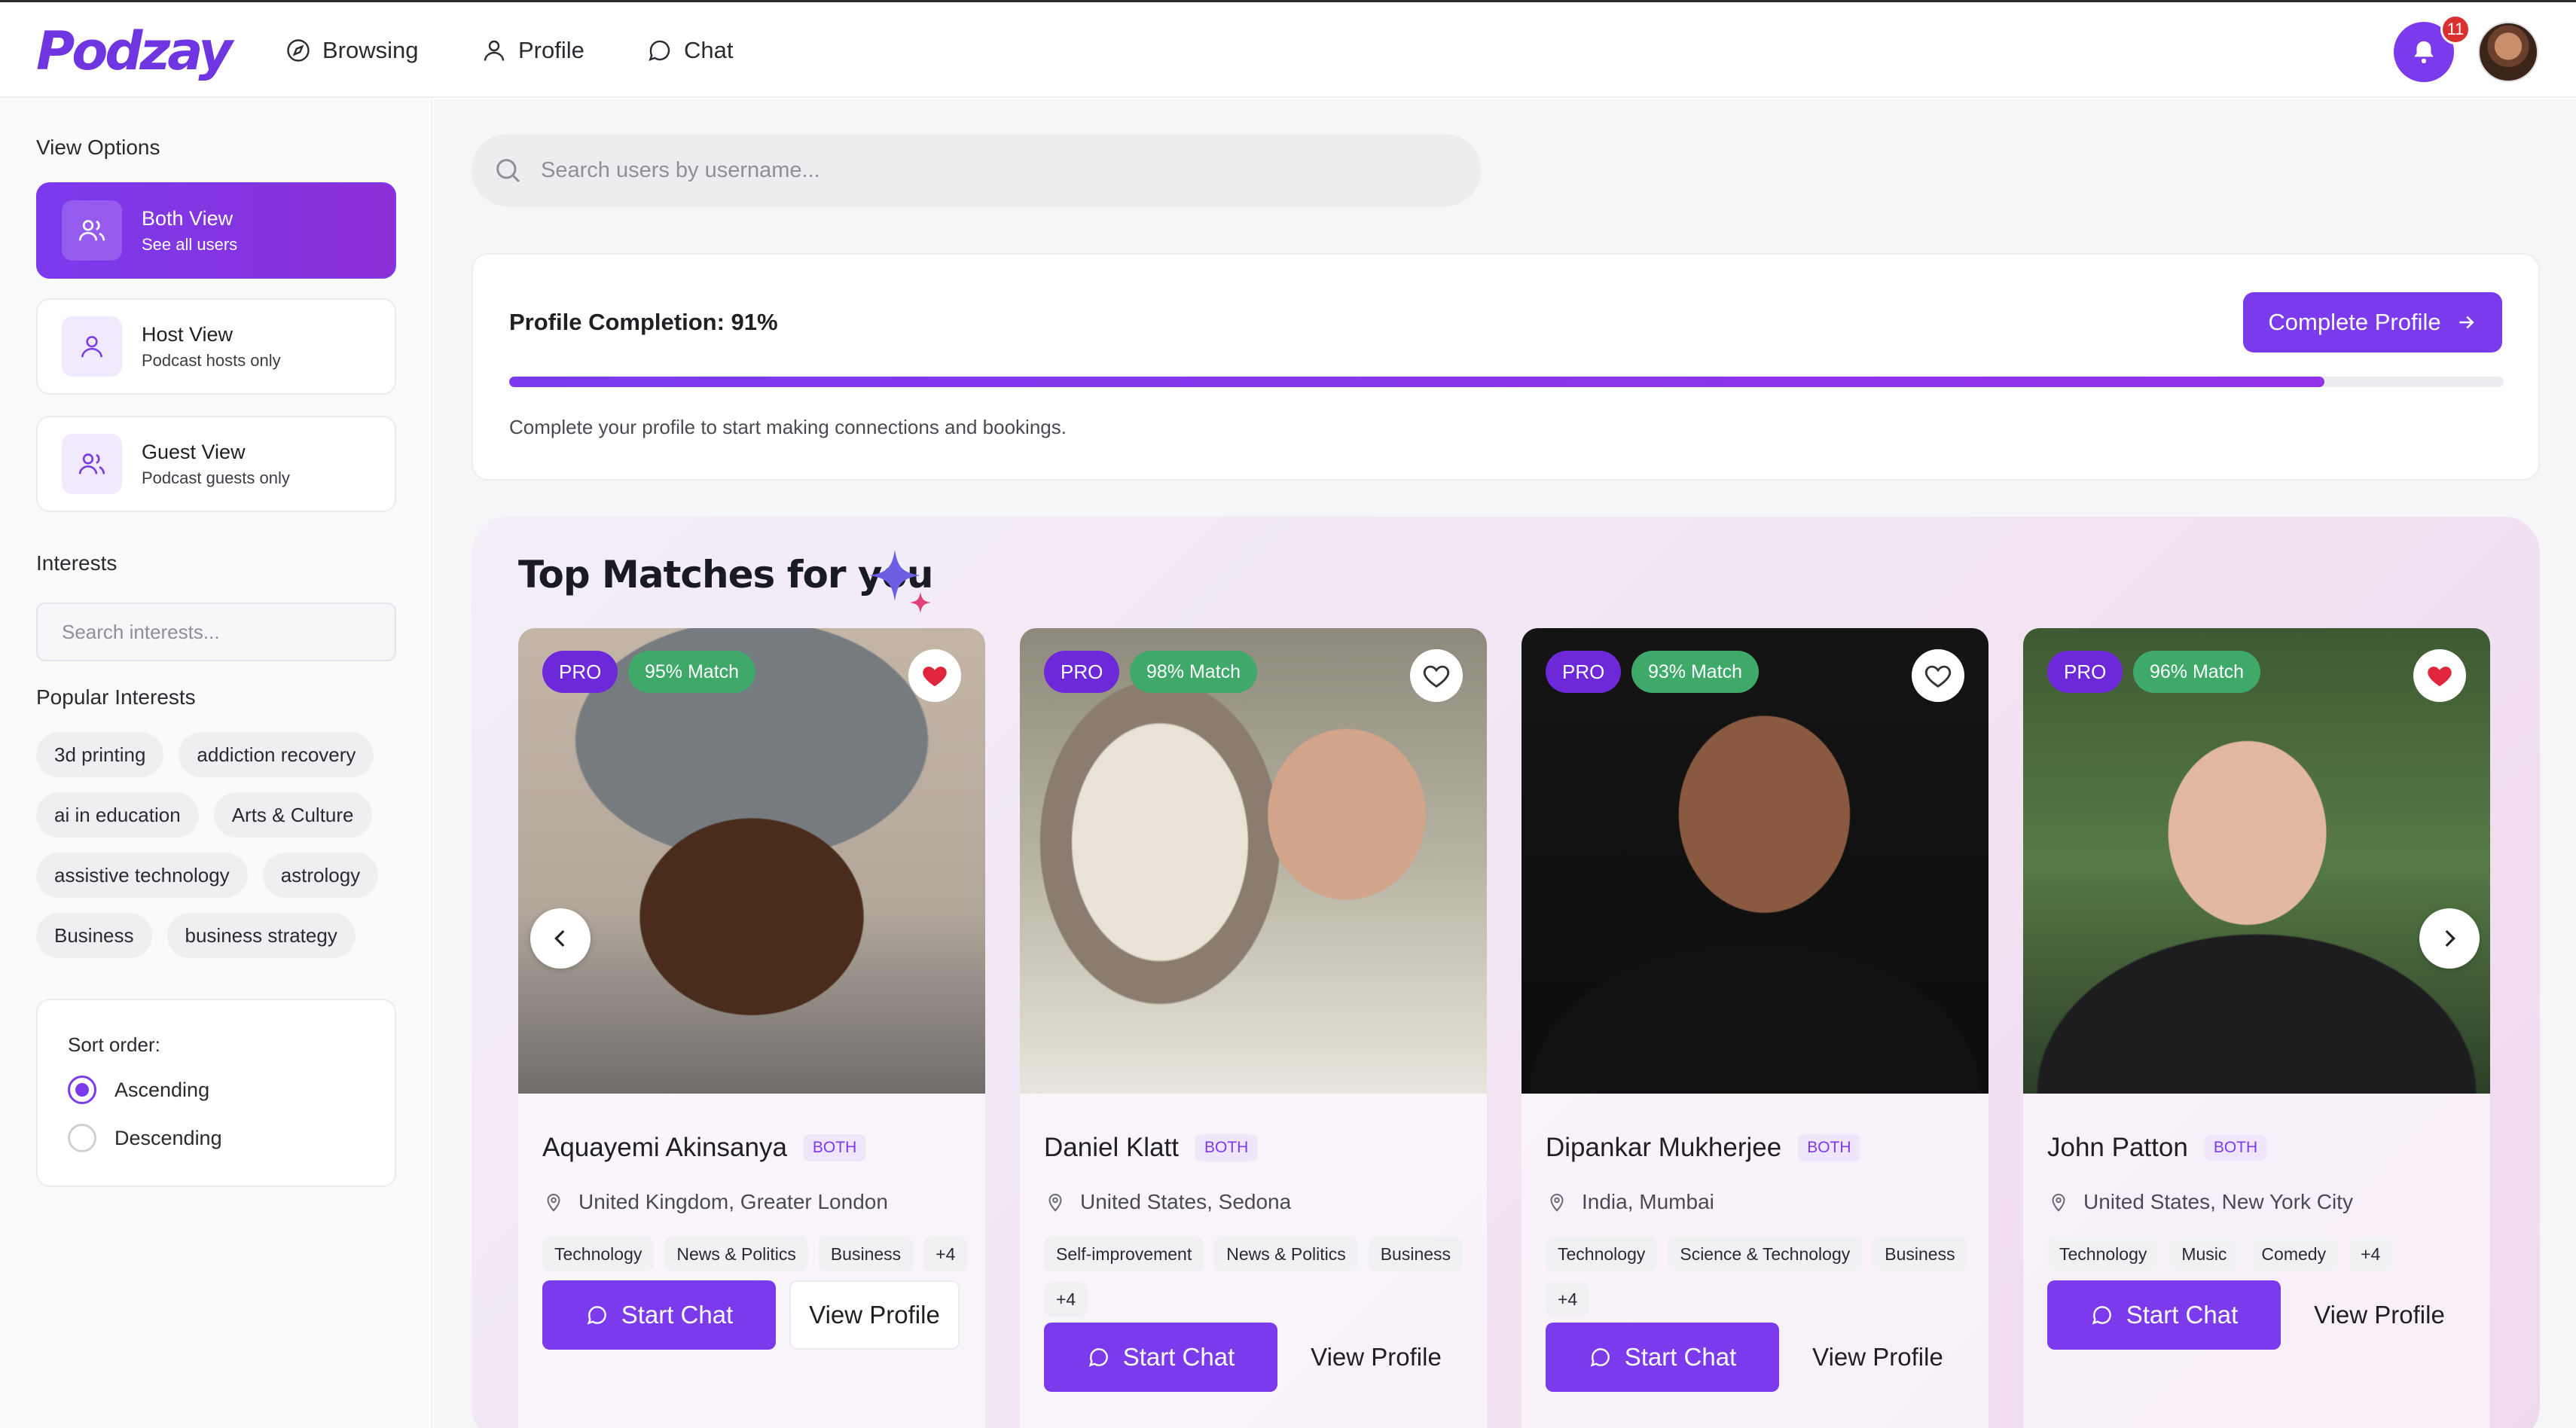  Describe the element at coordinates (139, 1090) in the screenshot. I see `sort-ascending-option: Ascending` at that location.